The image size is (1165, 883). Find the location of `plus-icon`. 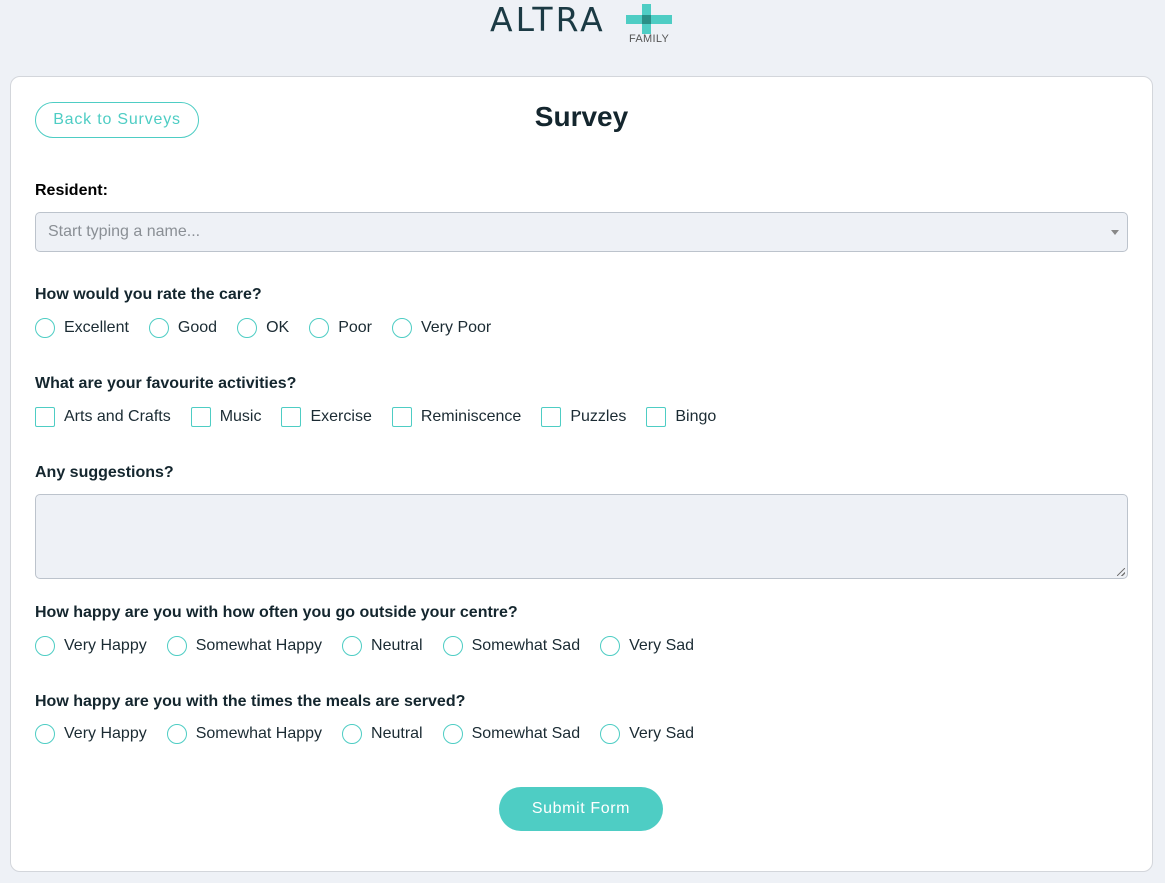

plus-icon is located at coordinates (649, 19).